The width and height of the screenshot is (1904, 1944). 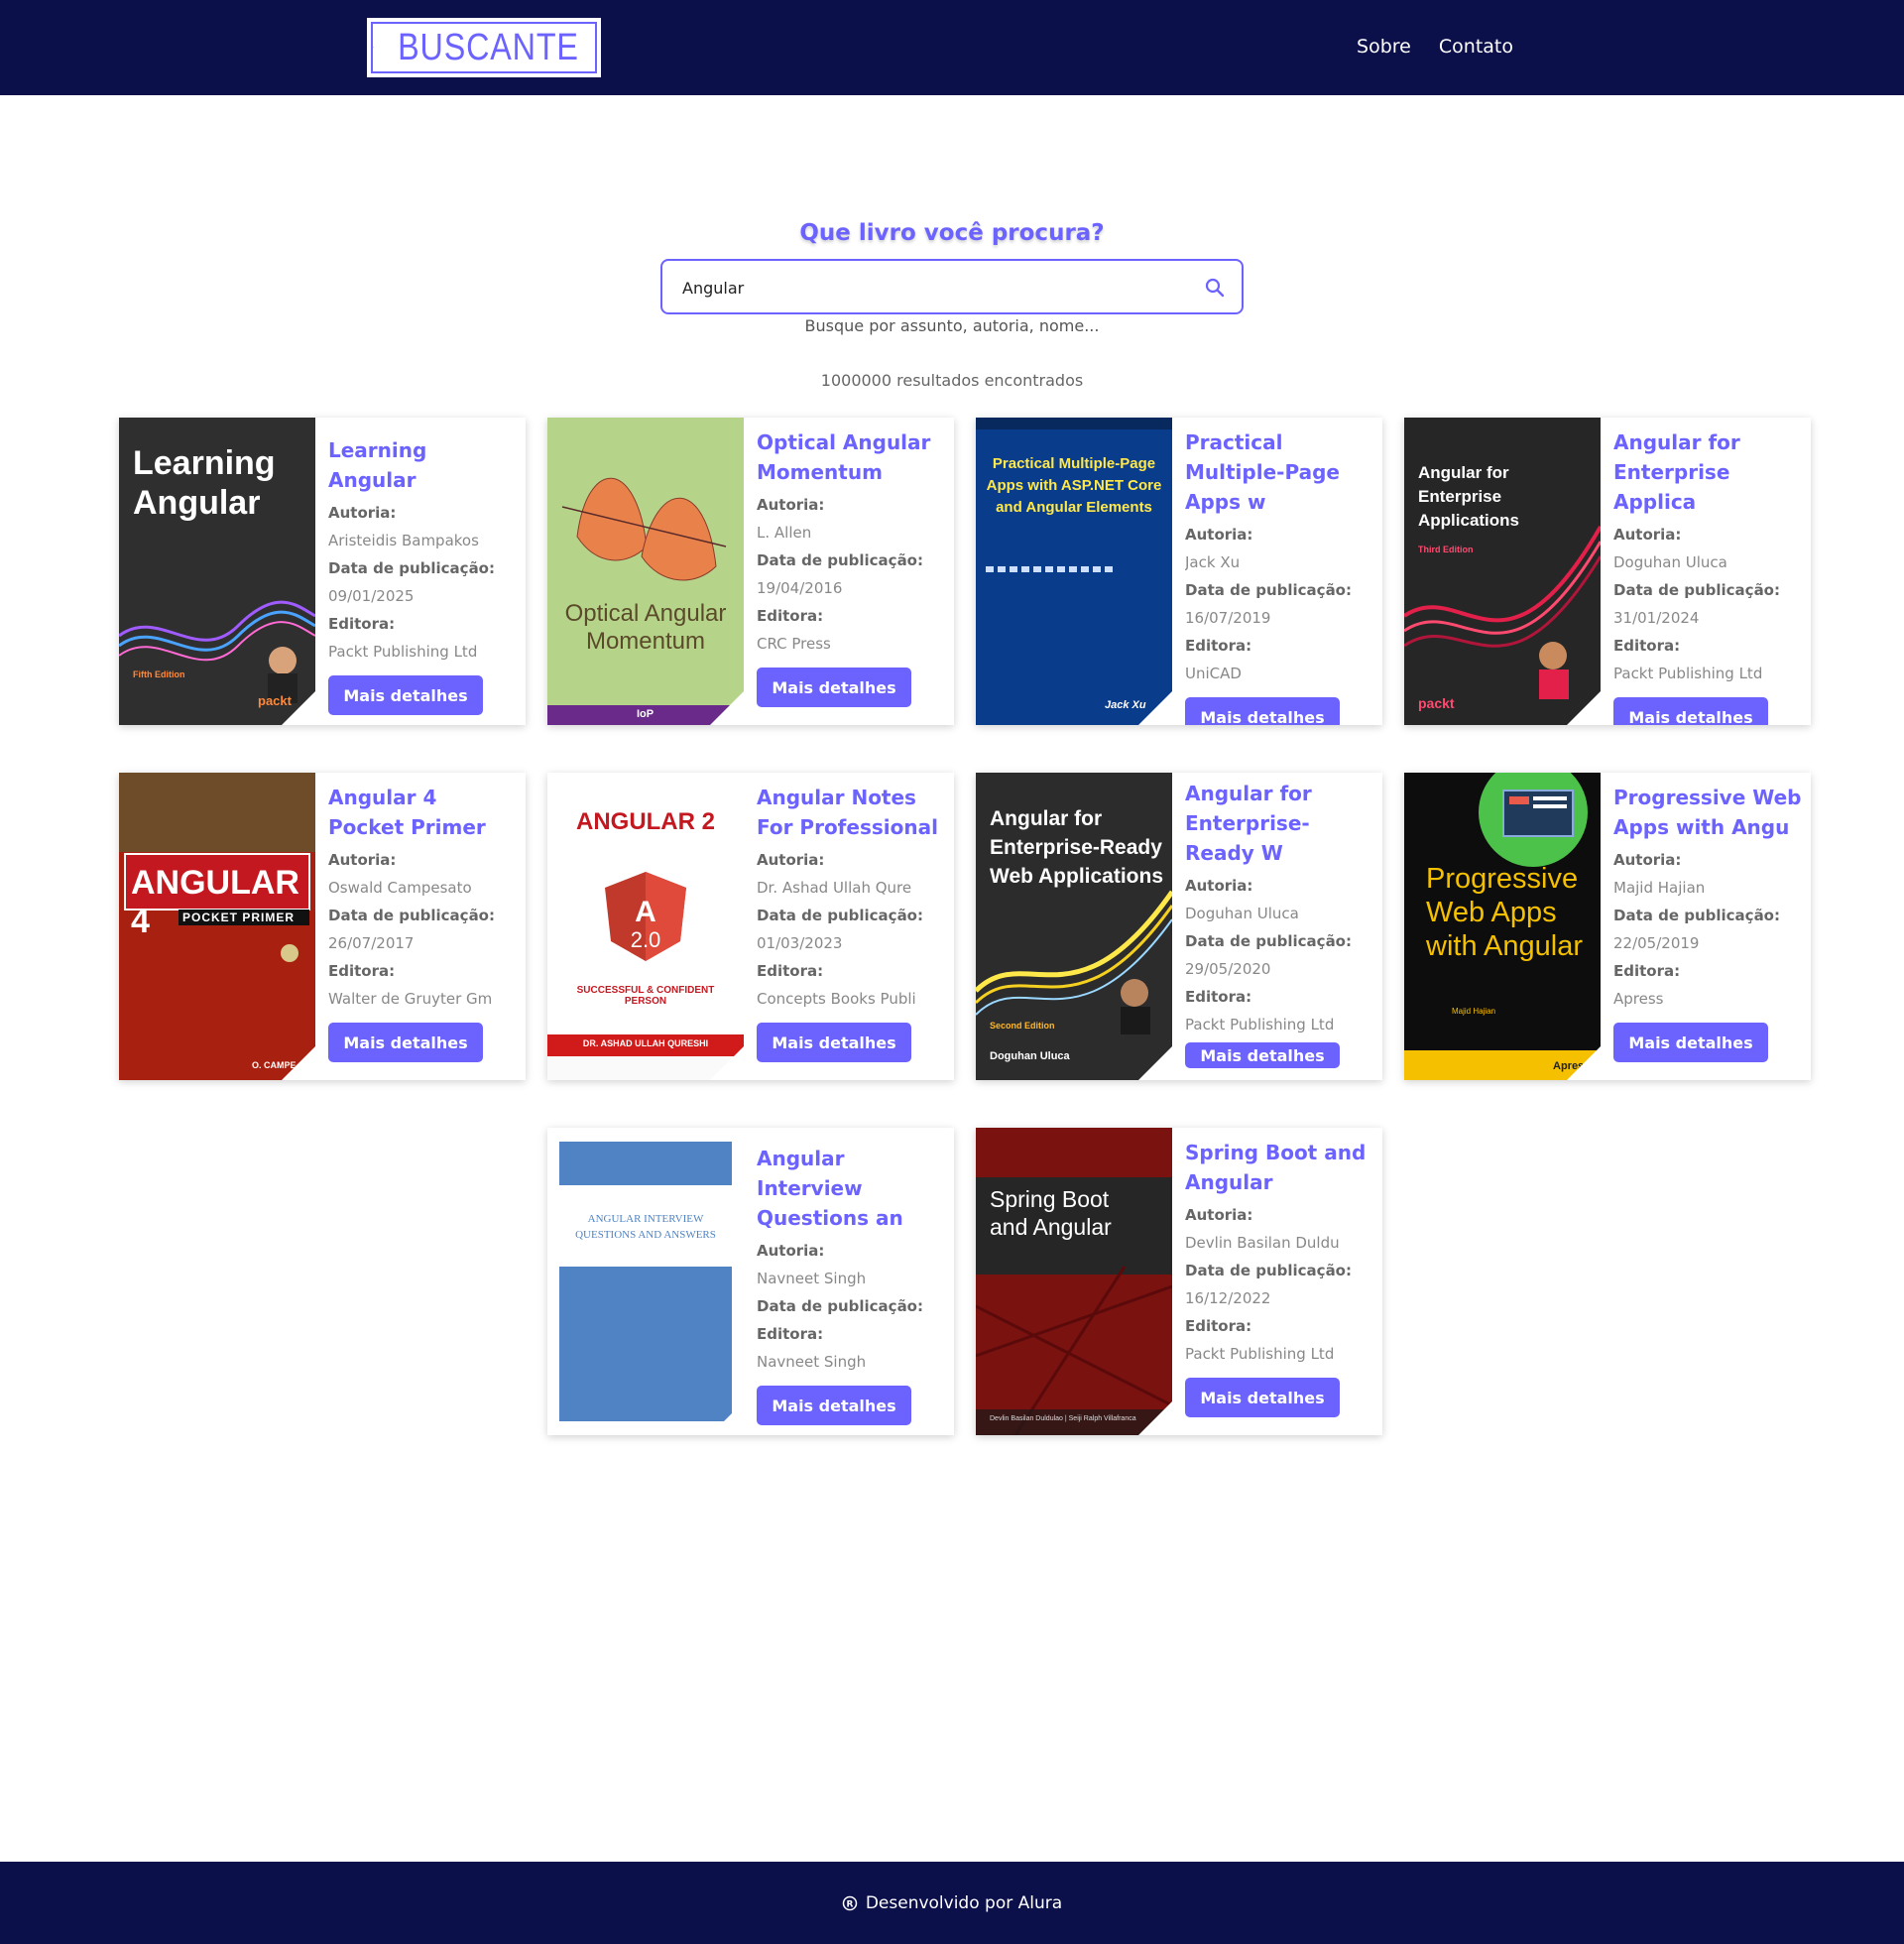 What do you see at coordinates (645, 912) in the screenshot?
I see `svg-text: A` at bounding box center [645, 912].